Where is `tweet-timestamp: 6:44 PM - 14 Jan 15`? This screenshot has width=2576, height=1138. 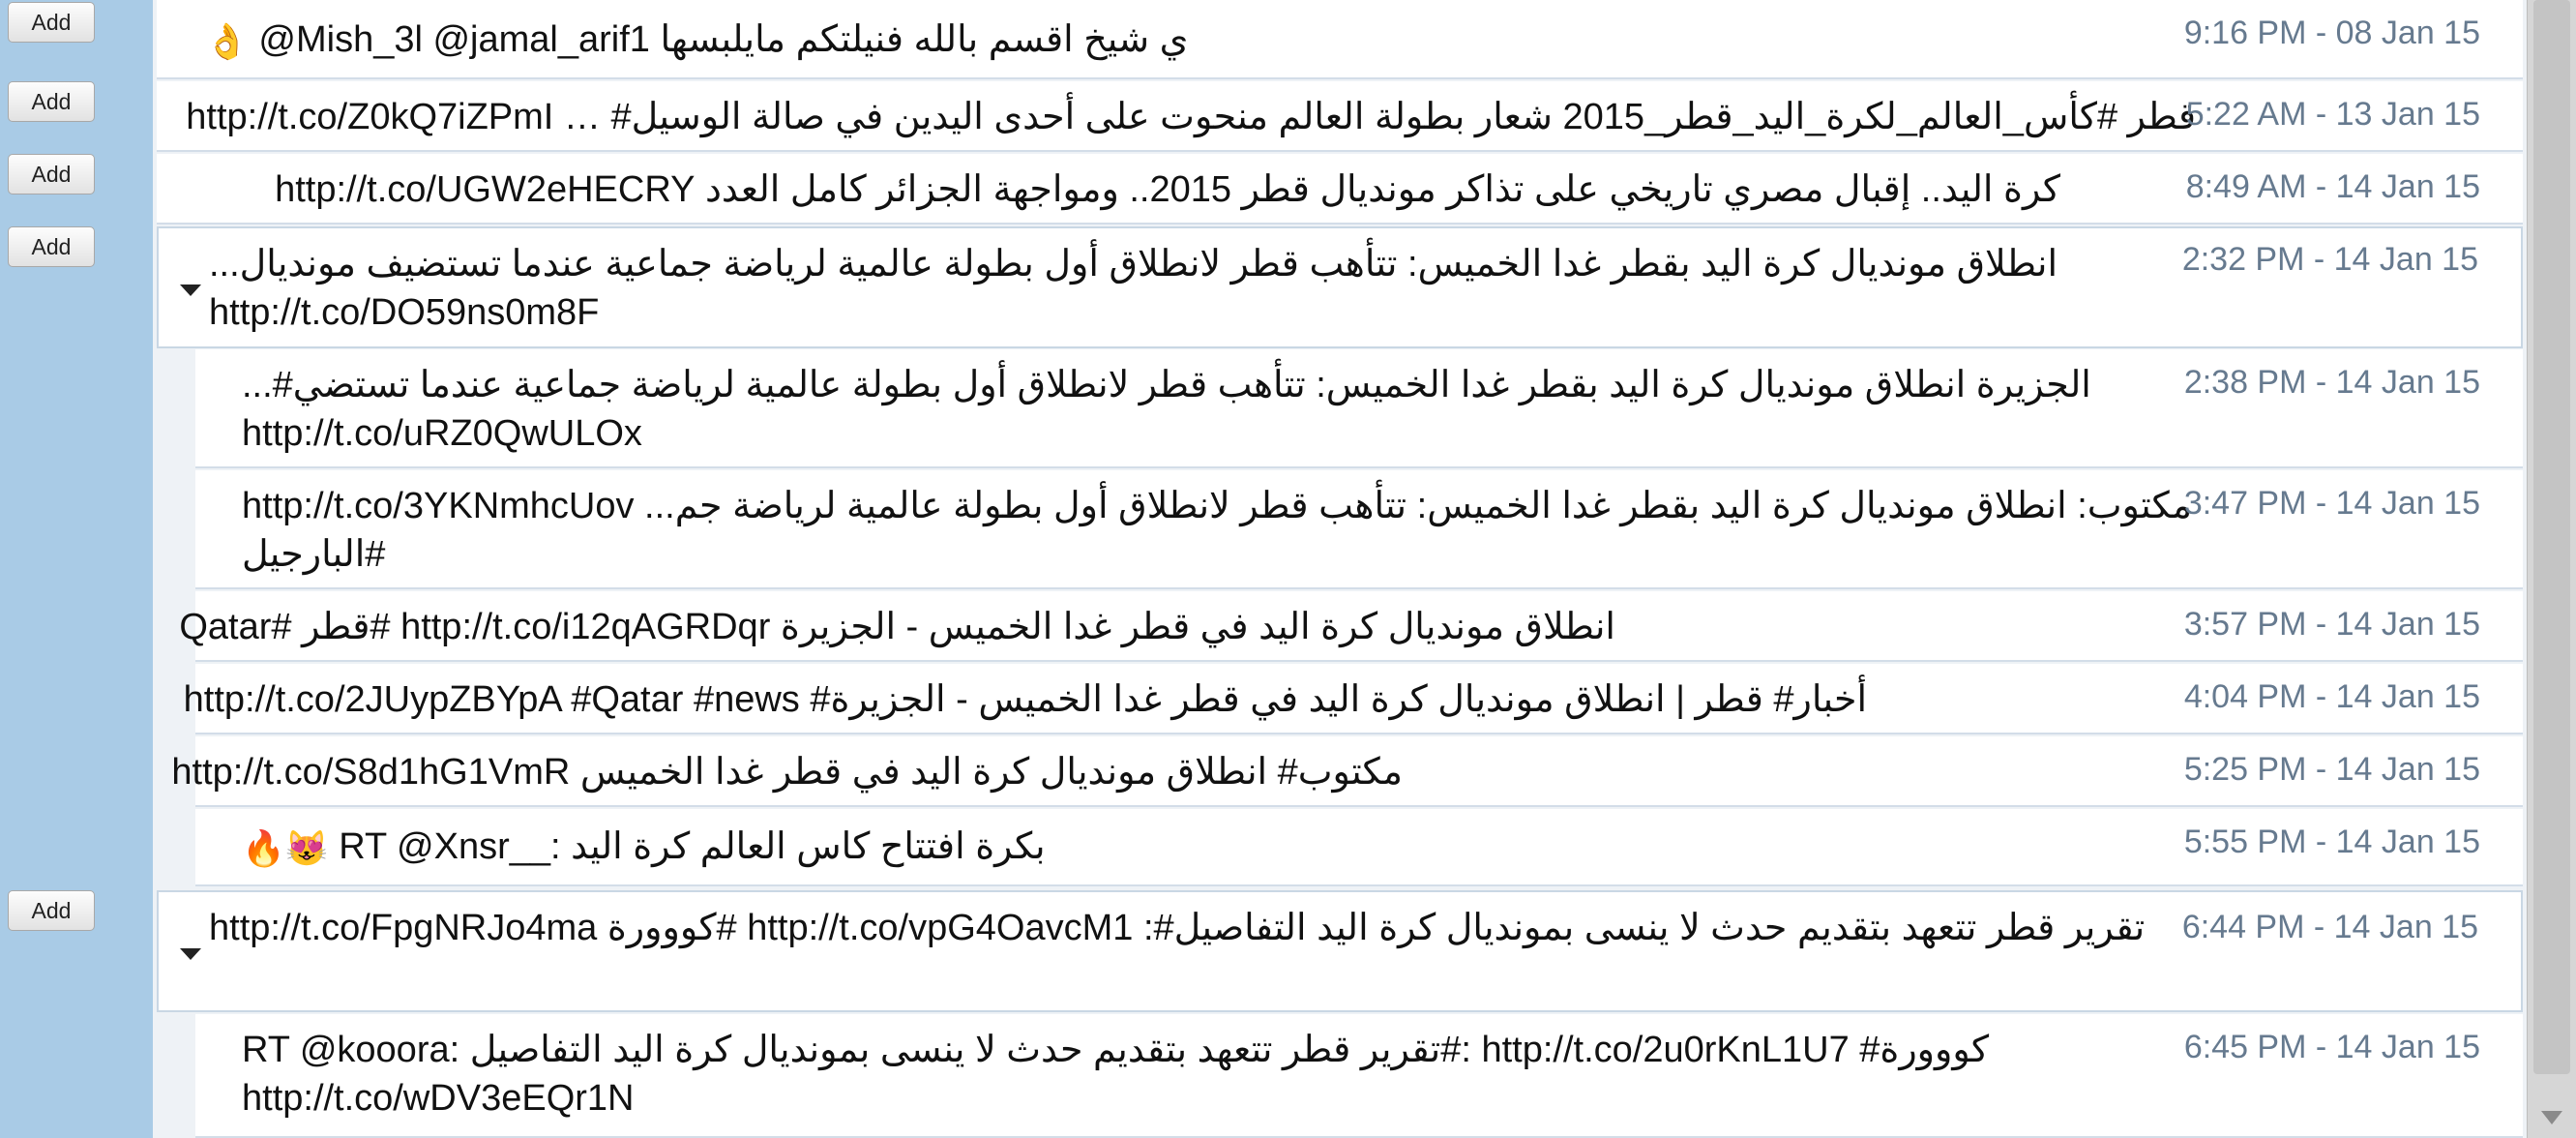
tweet-timestamp: 6:44 PM - 14 Jan 15 is located at coordinates (2329, 927).